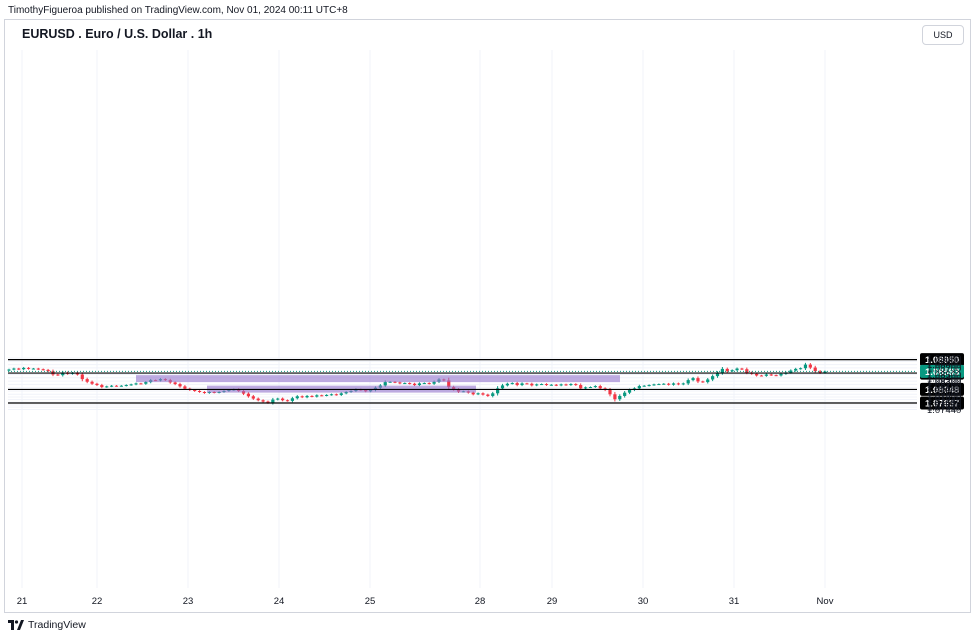  Describe the element at coordinates (16, 625) in the screenshot. I see `tradingview-logo-icon` at that location.